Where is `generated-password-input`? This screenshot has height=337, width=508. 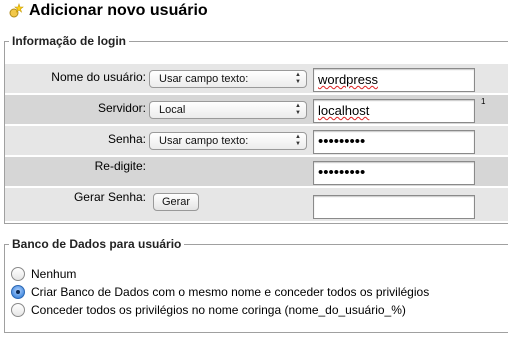 generated-password-input is located at coordinates (394, 207).